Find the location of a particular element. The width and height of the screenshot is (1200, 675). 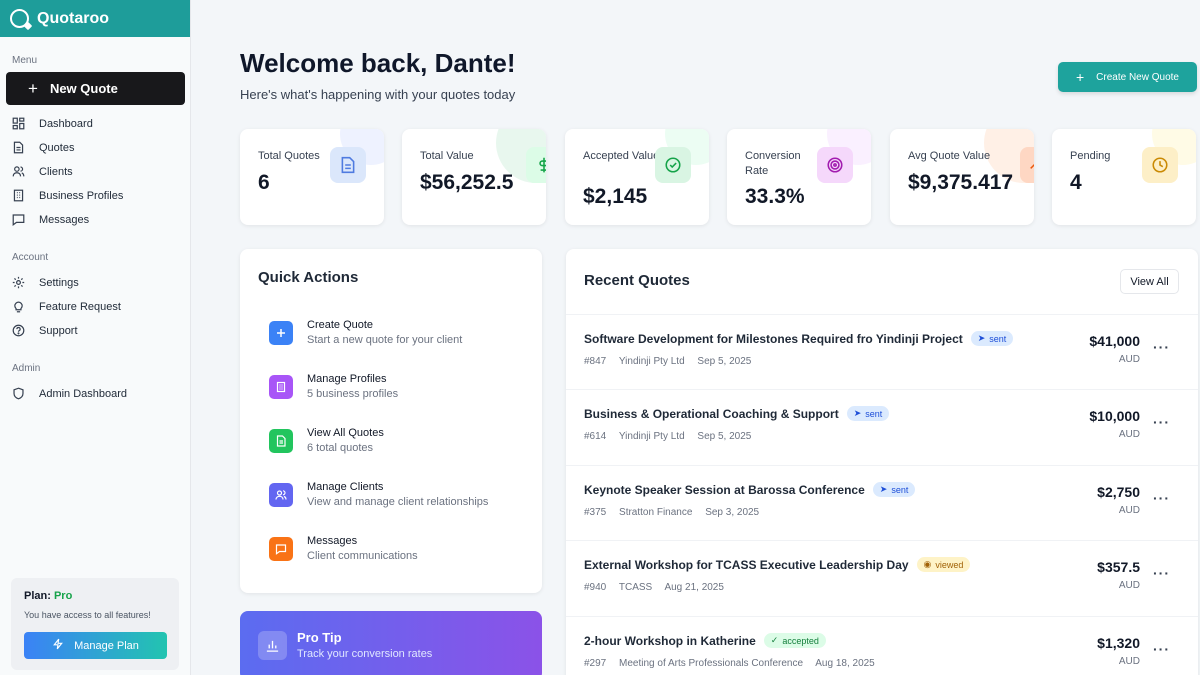

sidebar-item-label: Feature Request is located at coordinates (80, 306).